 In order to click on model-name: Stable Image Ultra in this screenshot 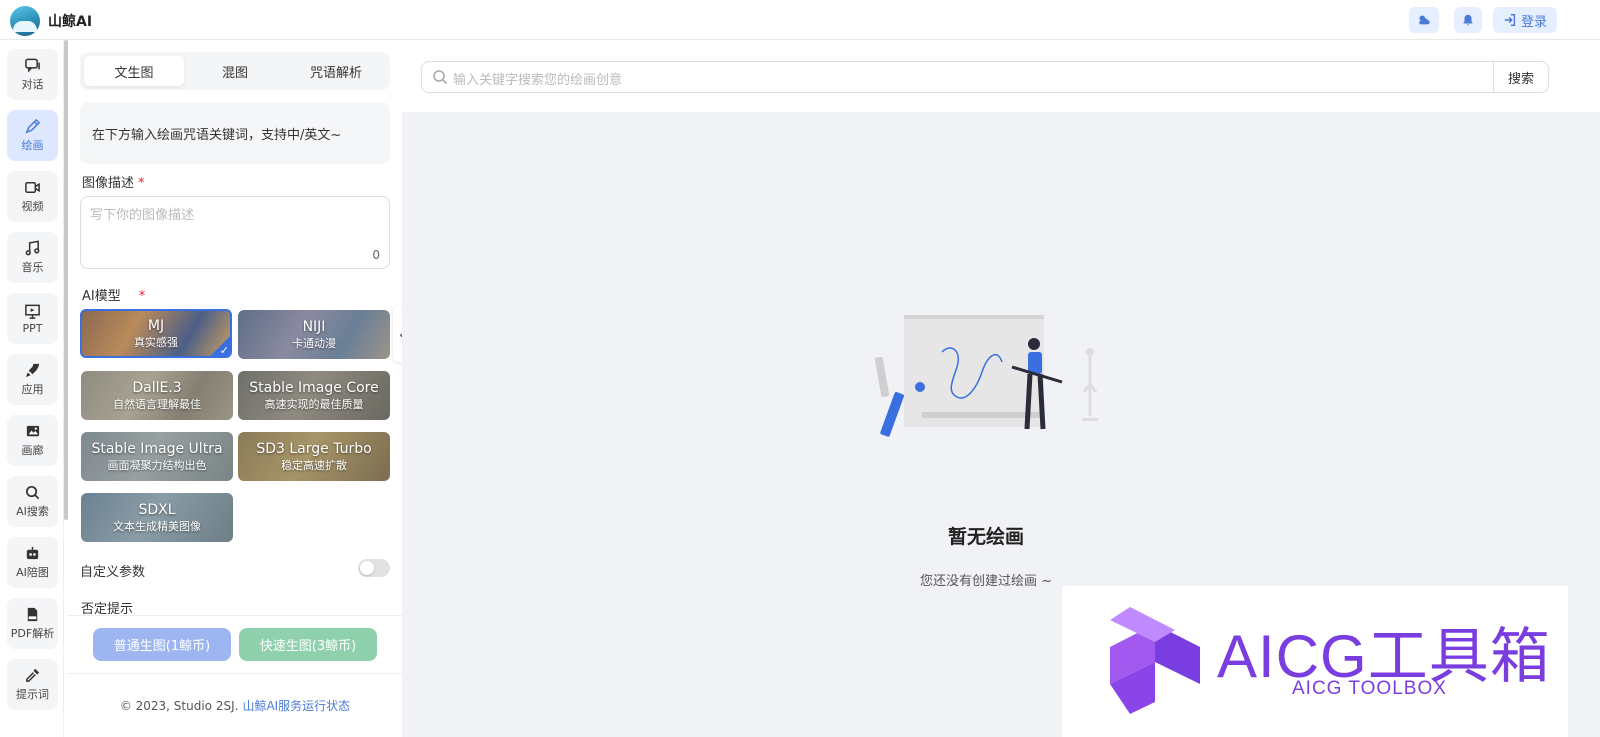, I will do `click(157, 448)`.